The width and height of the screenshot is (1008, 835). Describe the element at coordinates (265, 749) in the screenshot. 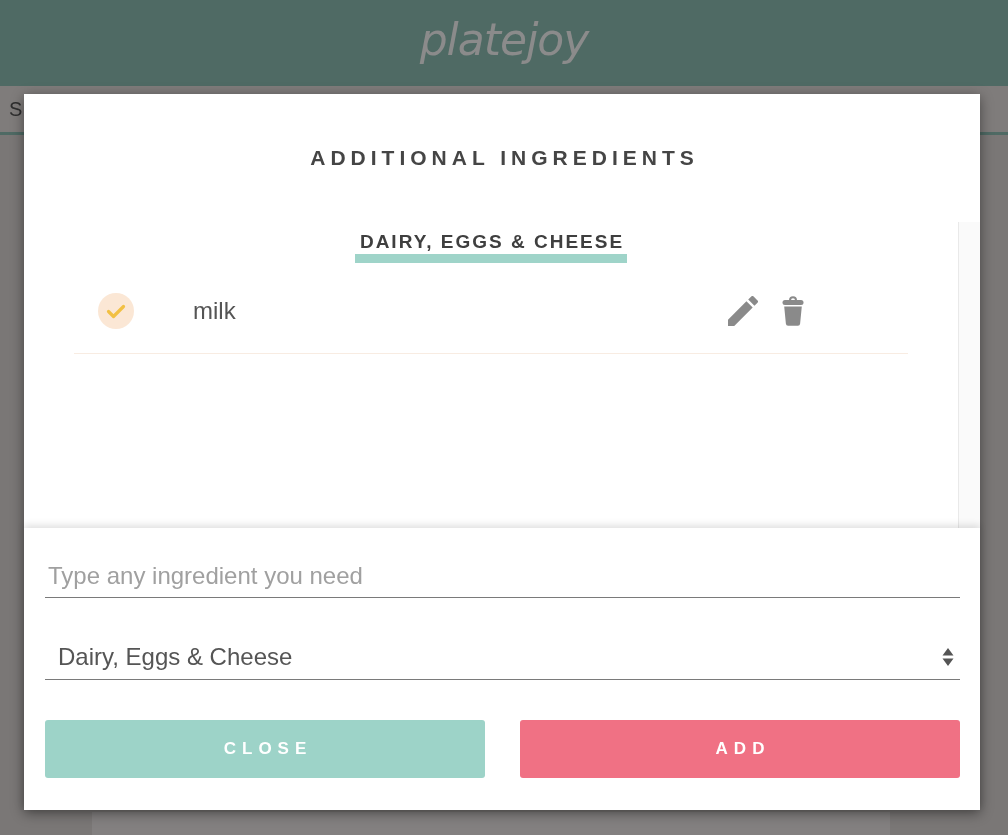

I see `close-button: CLOSE` at that location.